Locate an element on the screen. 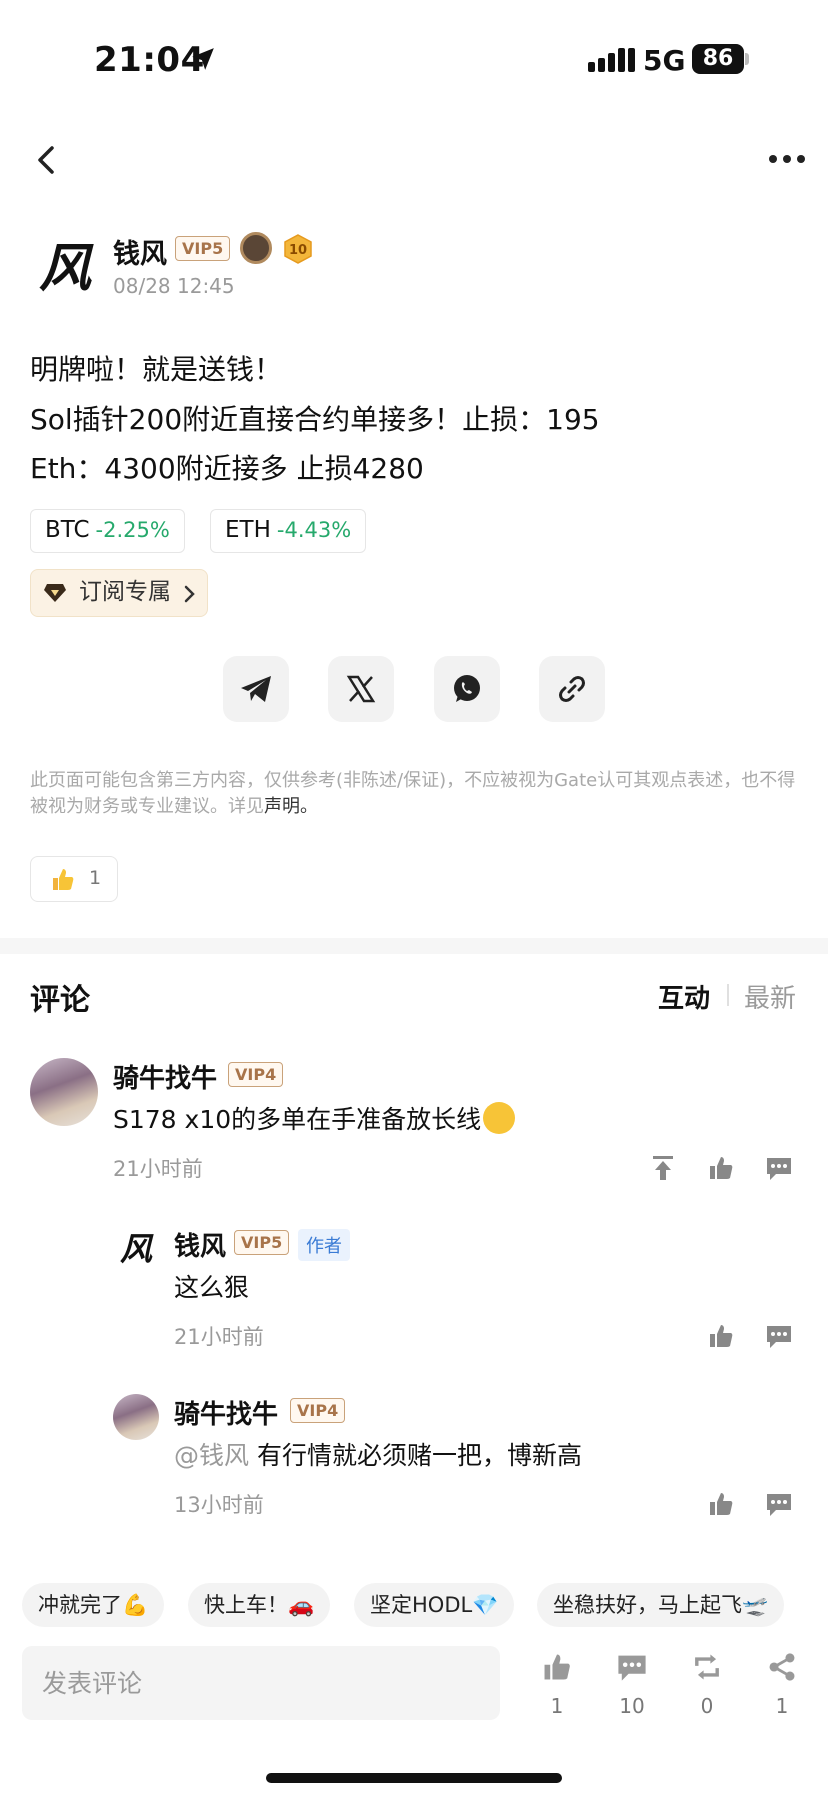 Image resolution: width=828 pixels, height=1800 pixels. post-text-line: Eth：4300附近接多 止损4280 is located at coordinates (227, 468).